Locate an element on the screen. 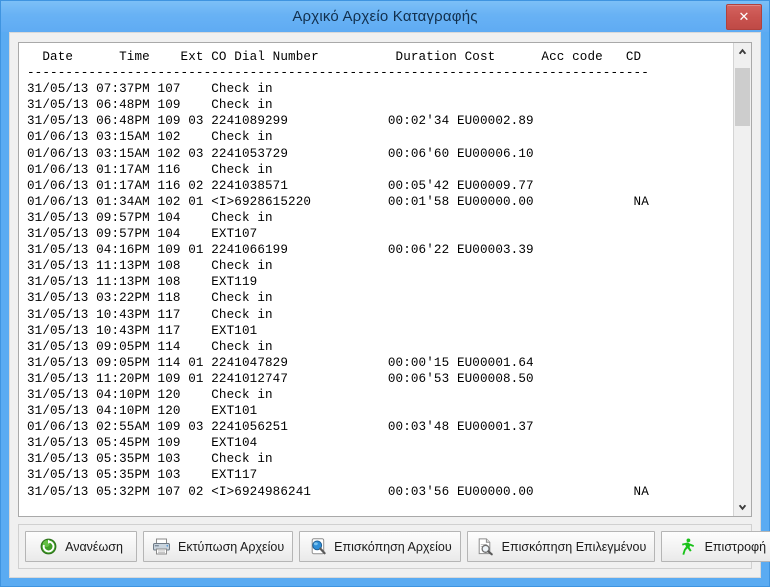  close-icon: ✕ is located at coordinates (744, 16).